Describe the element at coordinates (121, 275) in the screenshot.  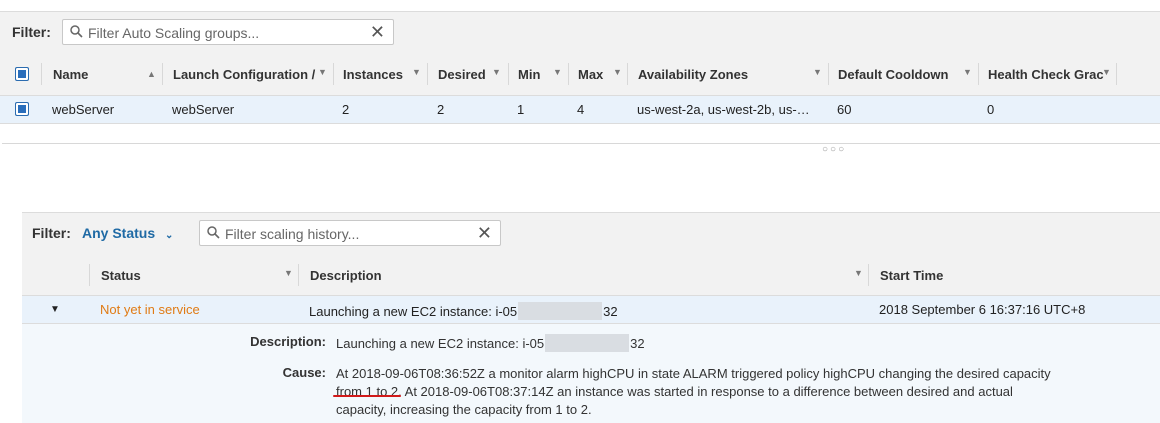
I see `column-header-status: Status` at that location.